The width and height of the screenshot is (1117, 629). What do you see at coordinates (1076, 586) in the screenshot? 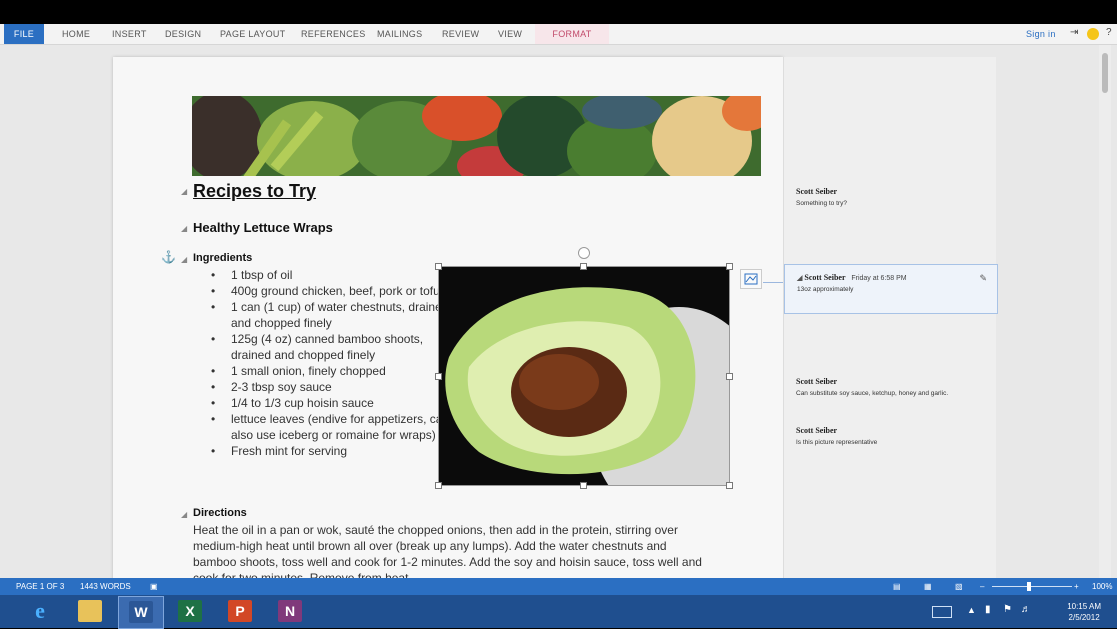
I see `zoom-in-button: +` at bounding box center [1076, 586].